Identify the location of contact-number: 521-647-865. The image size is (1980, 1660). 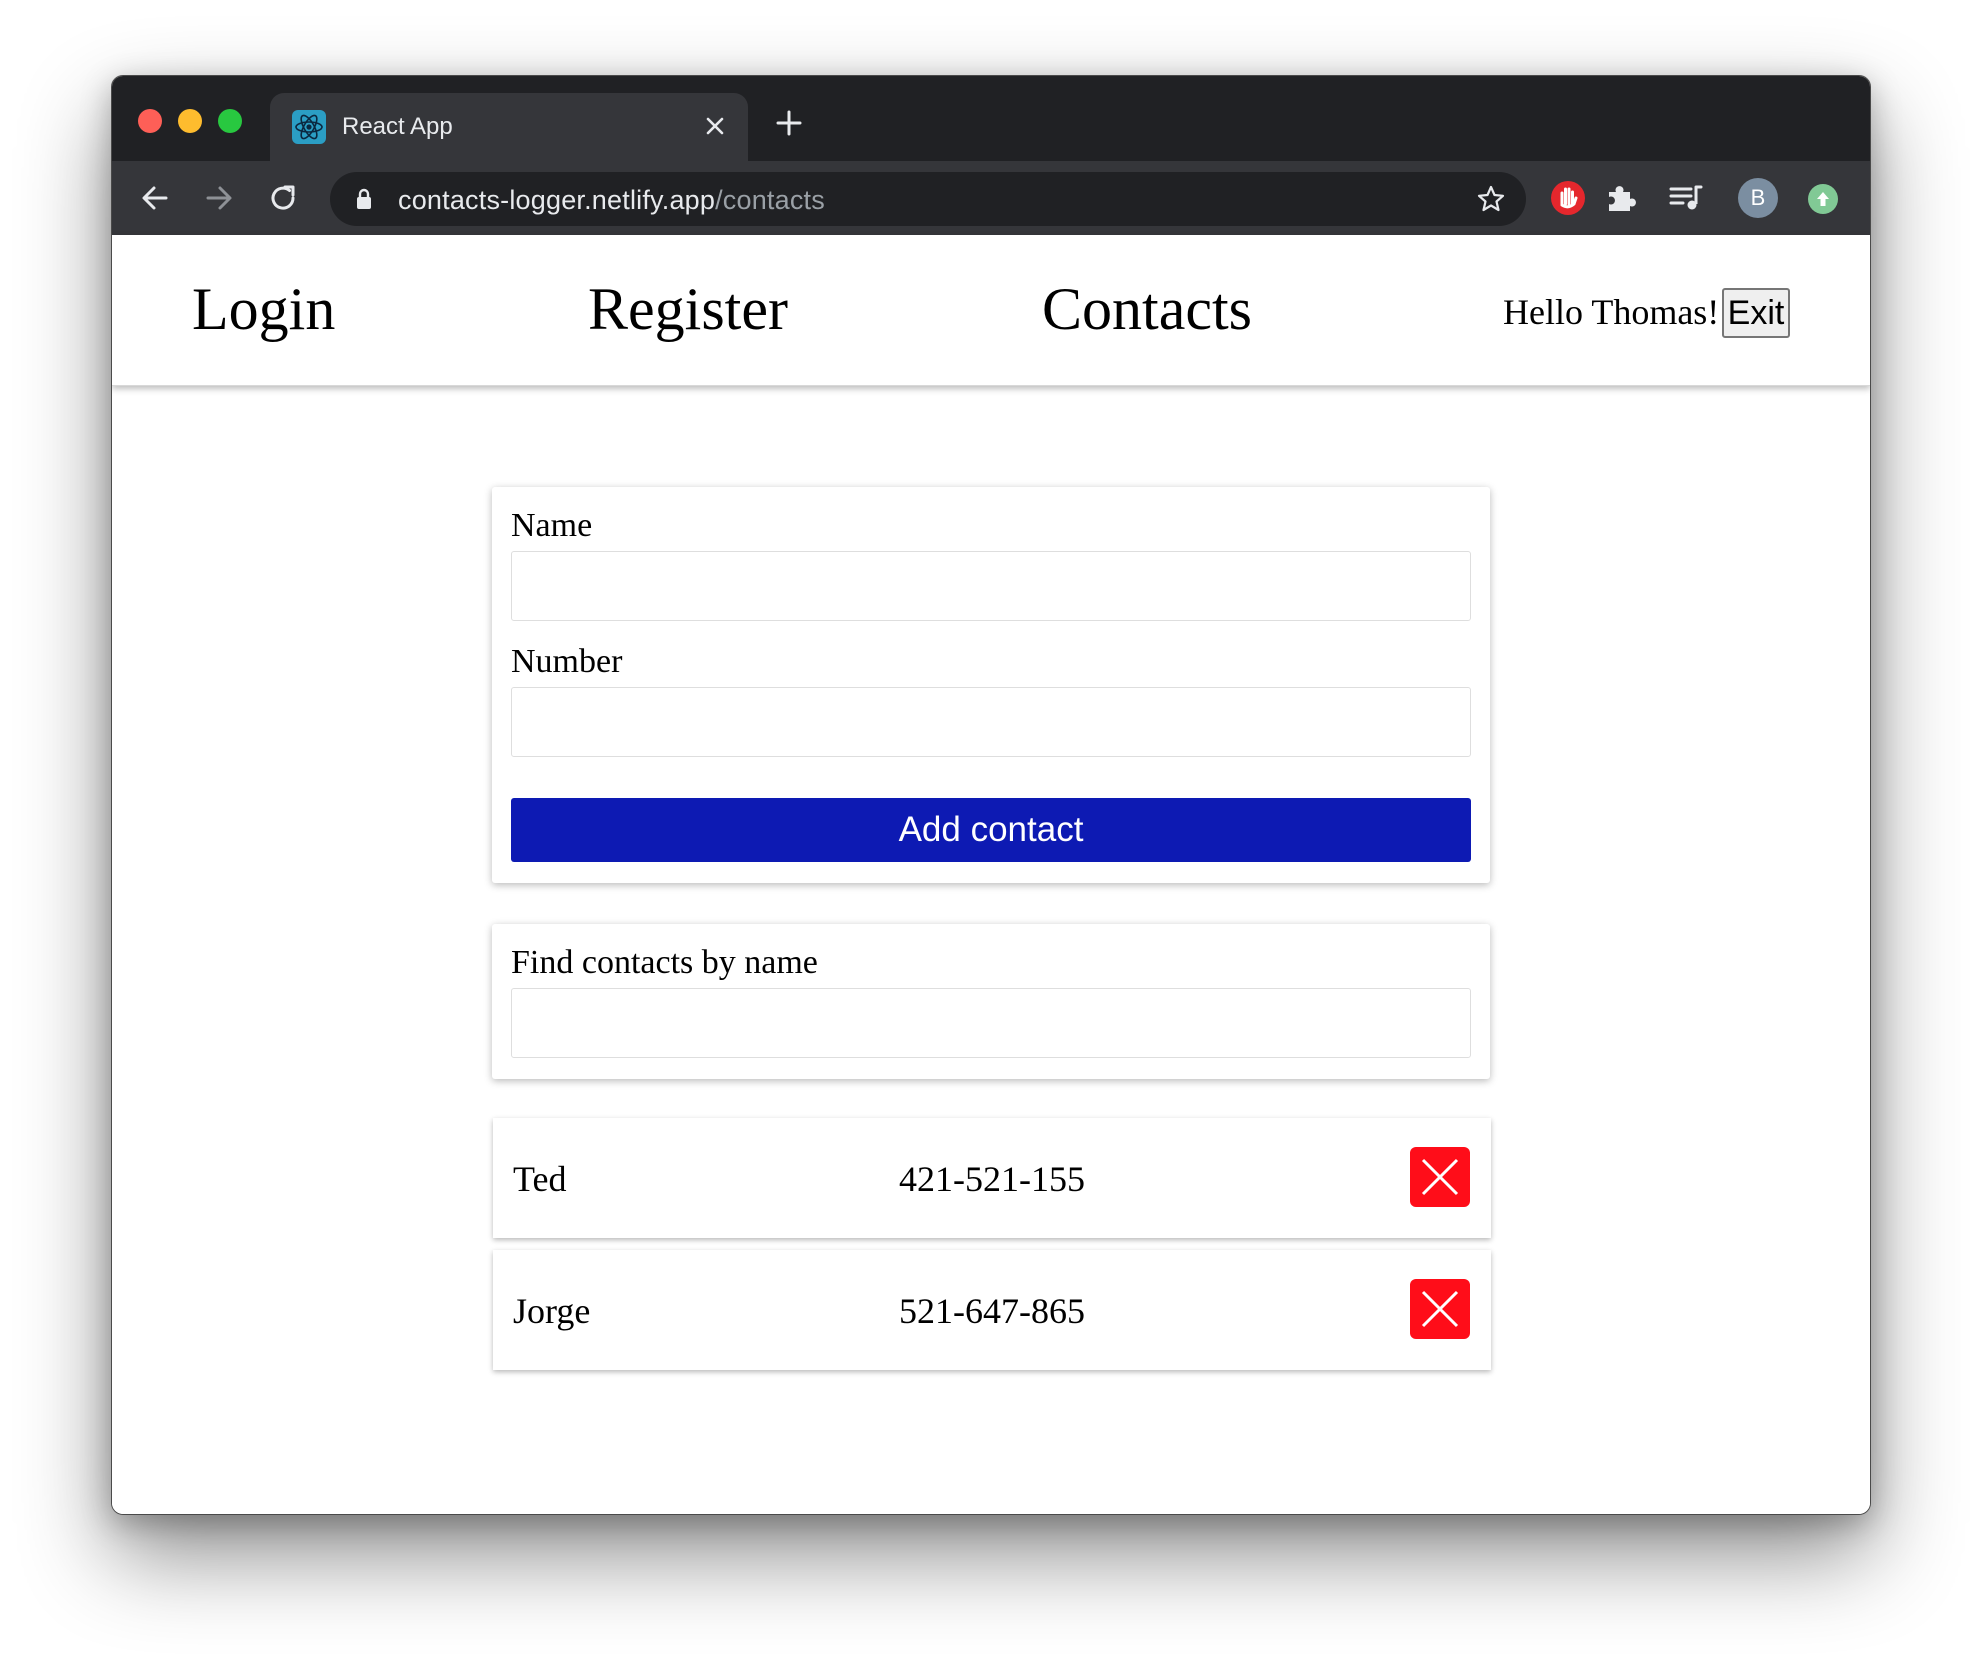
(992, 1311).